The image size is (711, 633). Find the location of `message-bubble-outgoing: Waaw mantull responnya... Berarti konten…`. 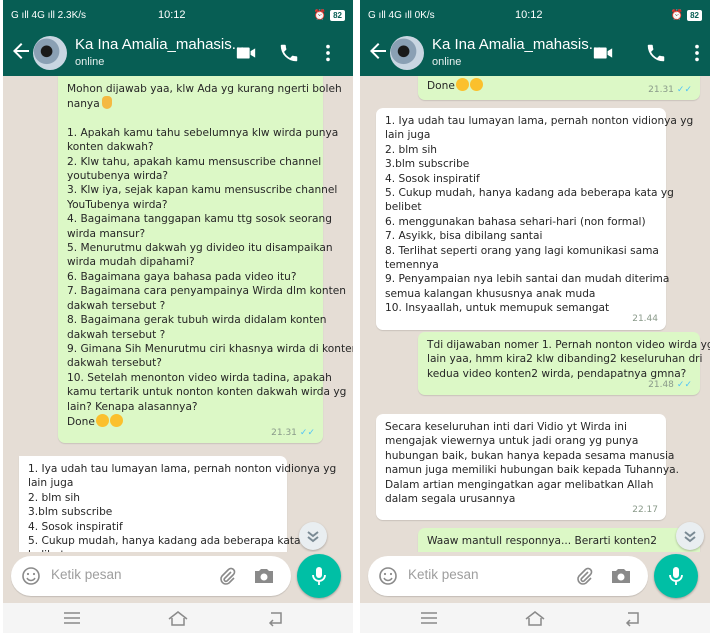

message-bubble-outgoing: Waaw mantull responnya... Berarti konten… is located at coordinates (559, 540).